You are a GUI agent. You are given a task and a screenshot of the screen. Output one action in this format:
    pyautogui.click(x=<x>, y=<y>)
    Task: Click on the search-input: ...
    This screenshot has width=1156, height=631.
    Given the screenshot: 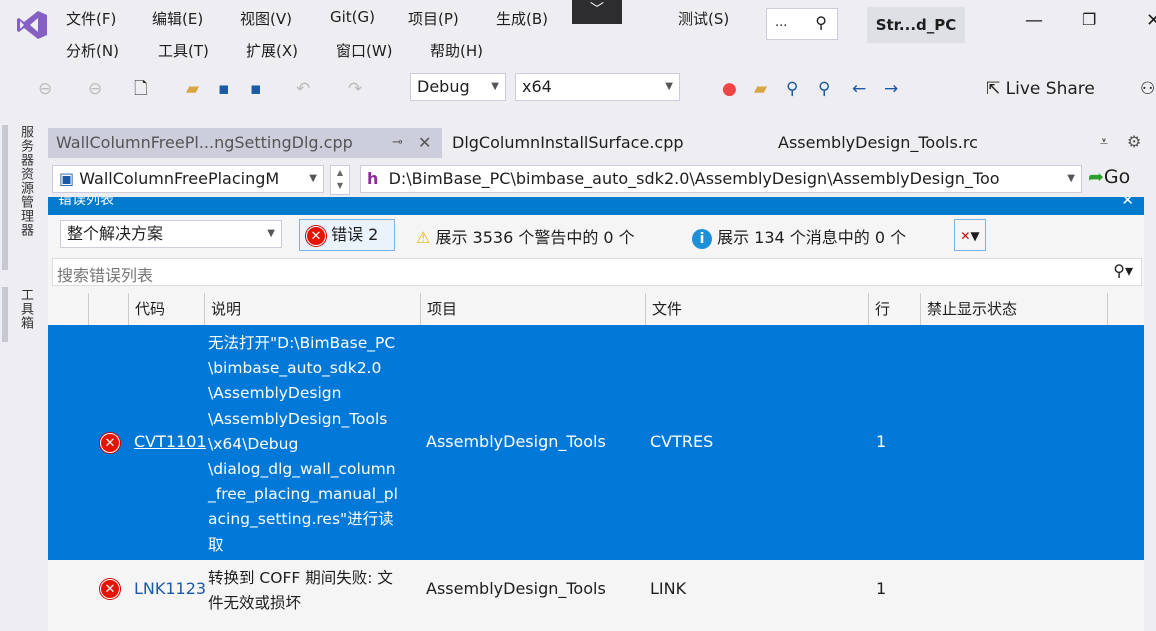 What is the action you would take?
    pyautogui.click(x=781, y=22)
    